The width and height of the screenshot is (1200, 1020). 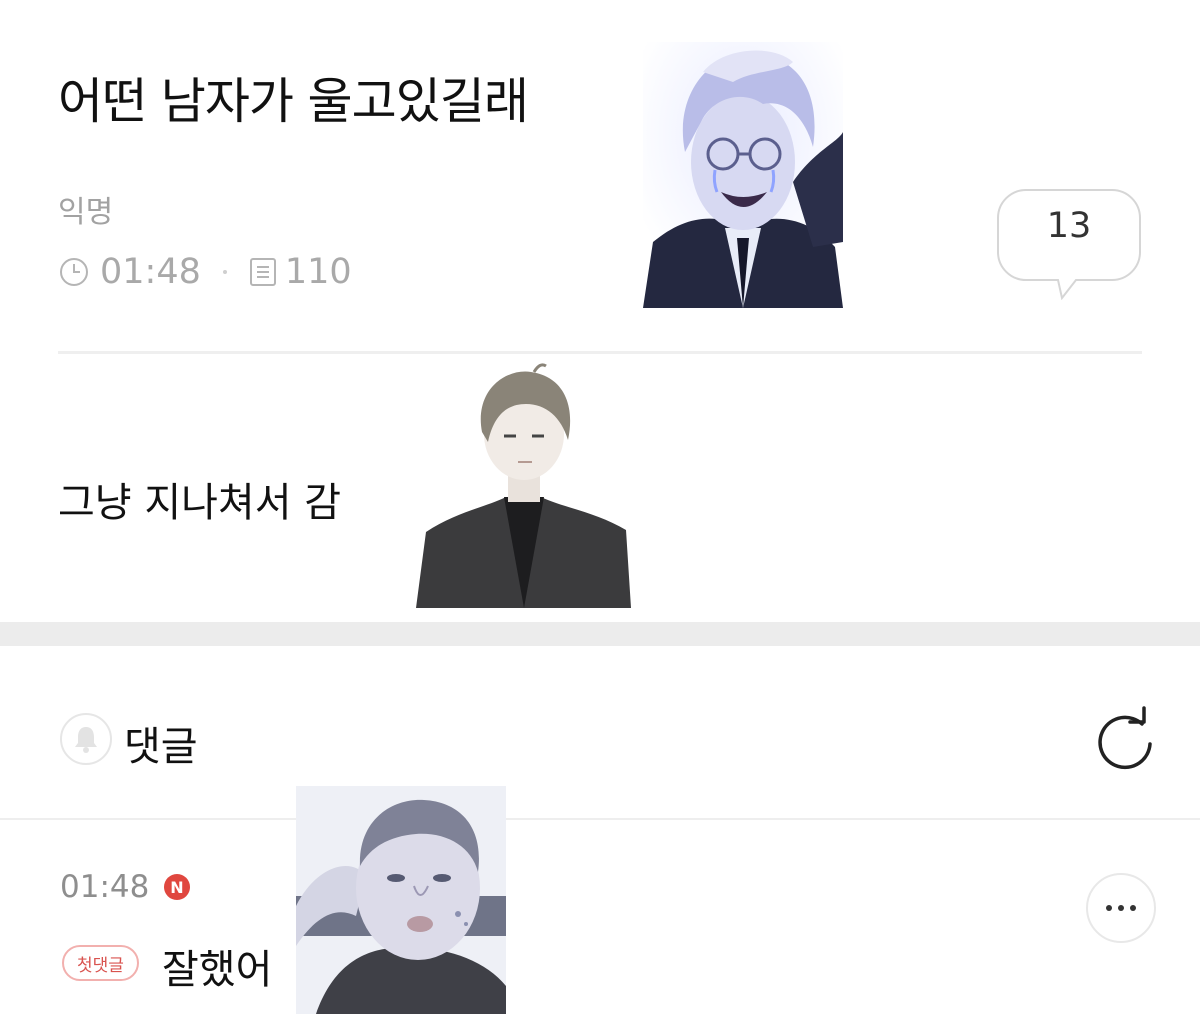 I want to click on notification-toggle-button, so click(x=86, y=739).